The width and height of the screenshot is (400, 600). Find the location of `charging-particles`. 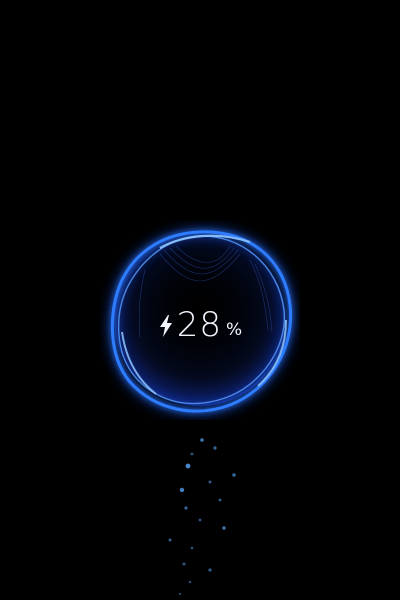

charging-particles is located at coordinates (202, 517).